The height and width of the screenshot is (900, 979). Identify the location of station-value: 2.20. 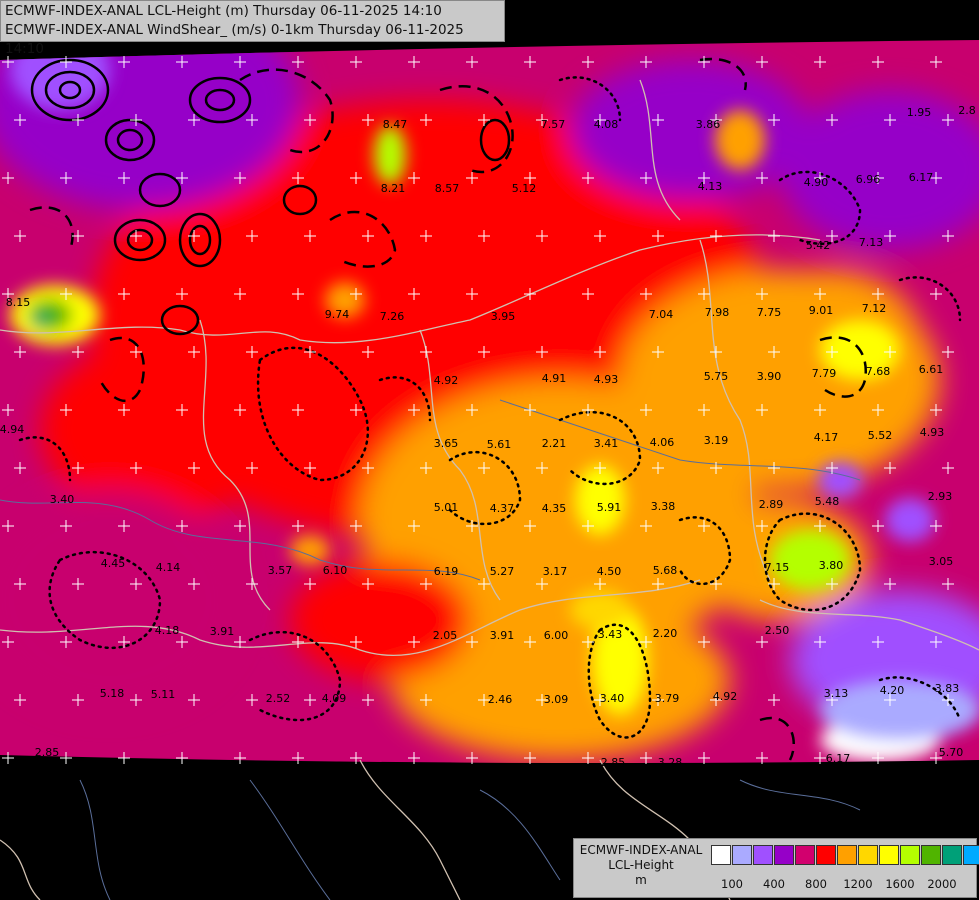
(665, 633).